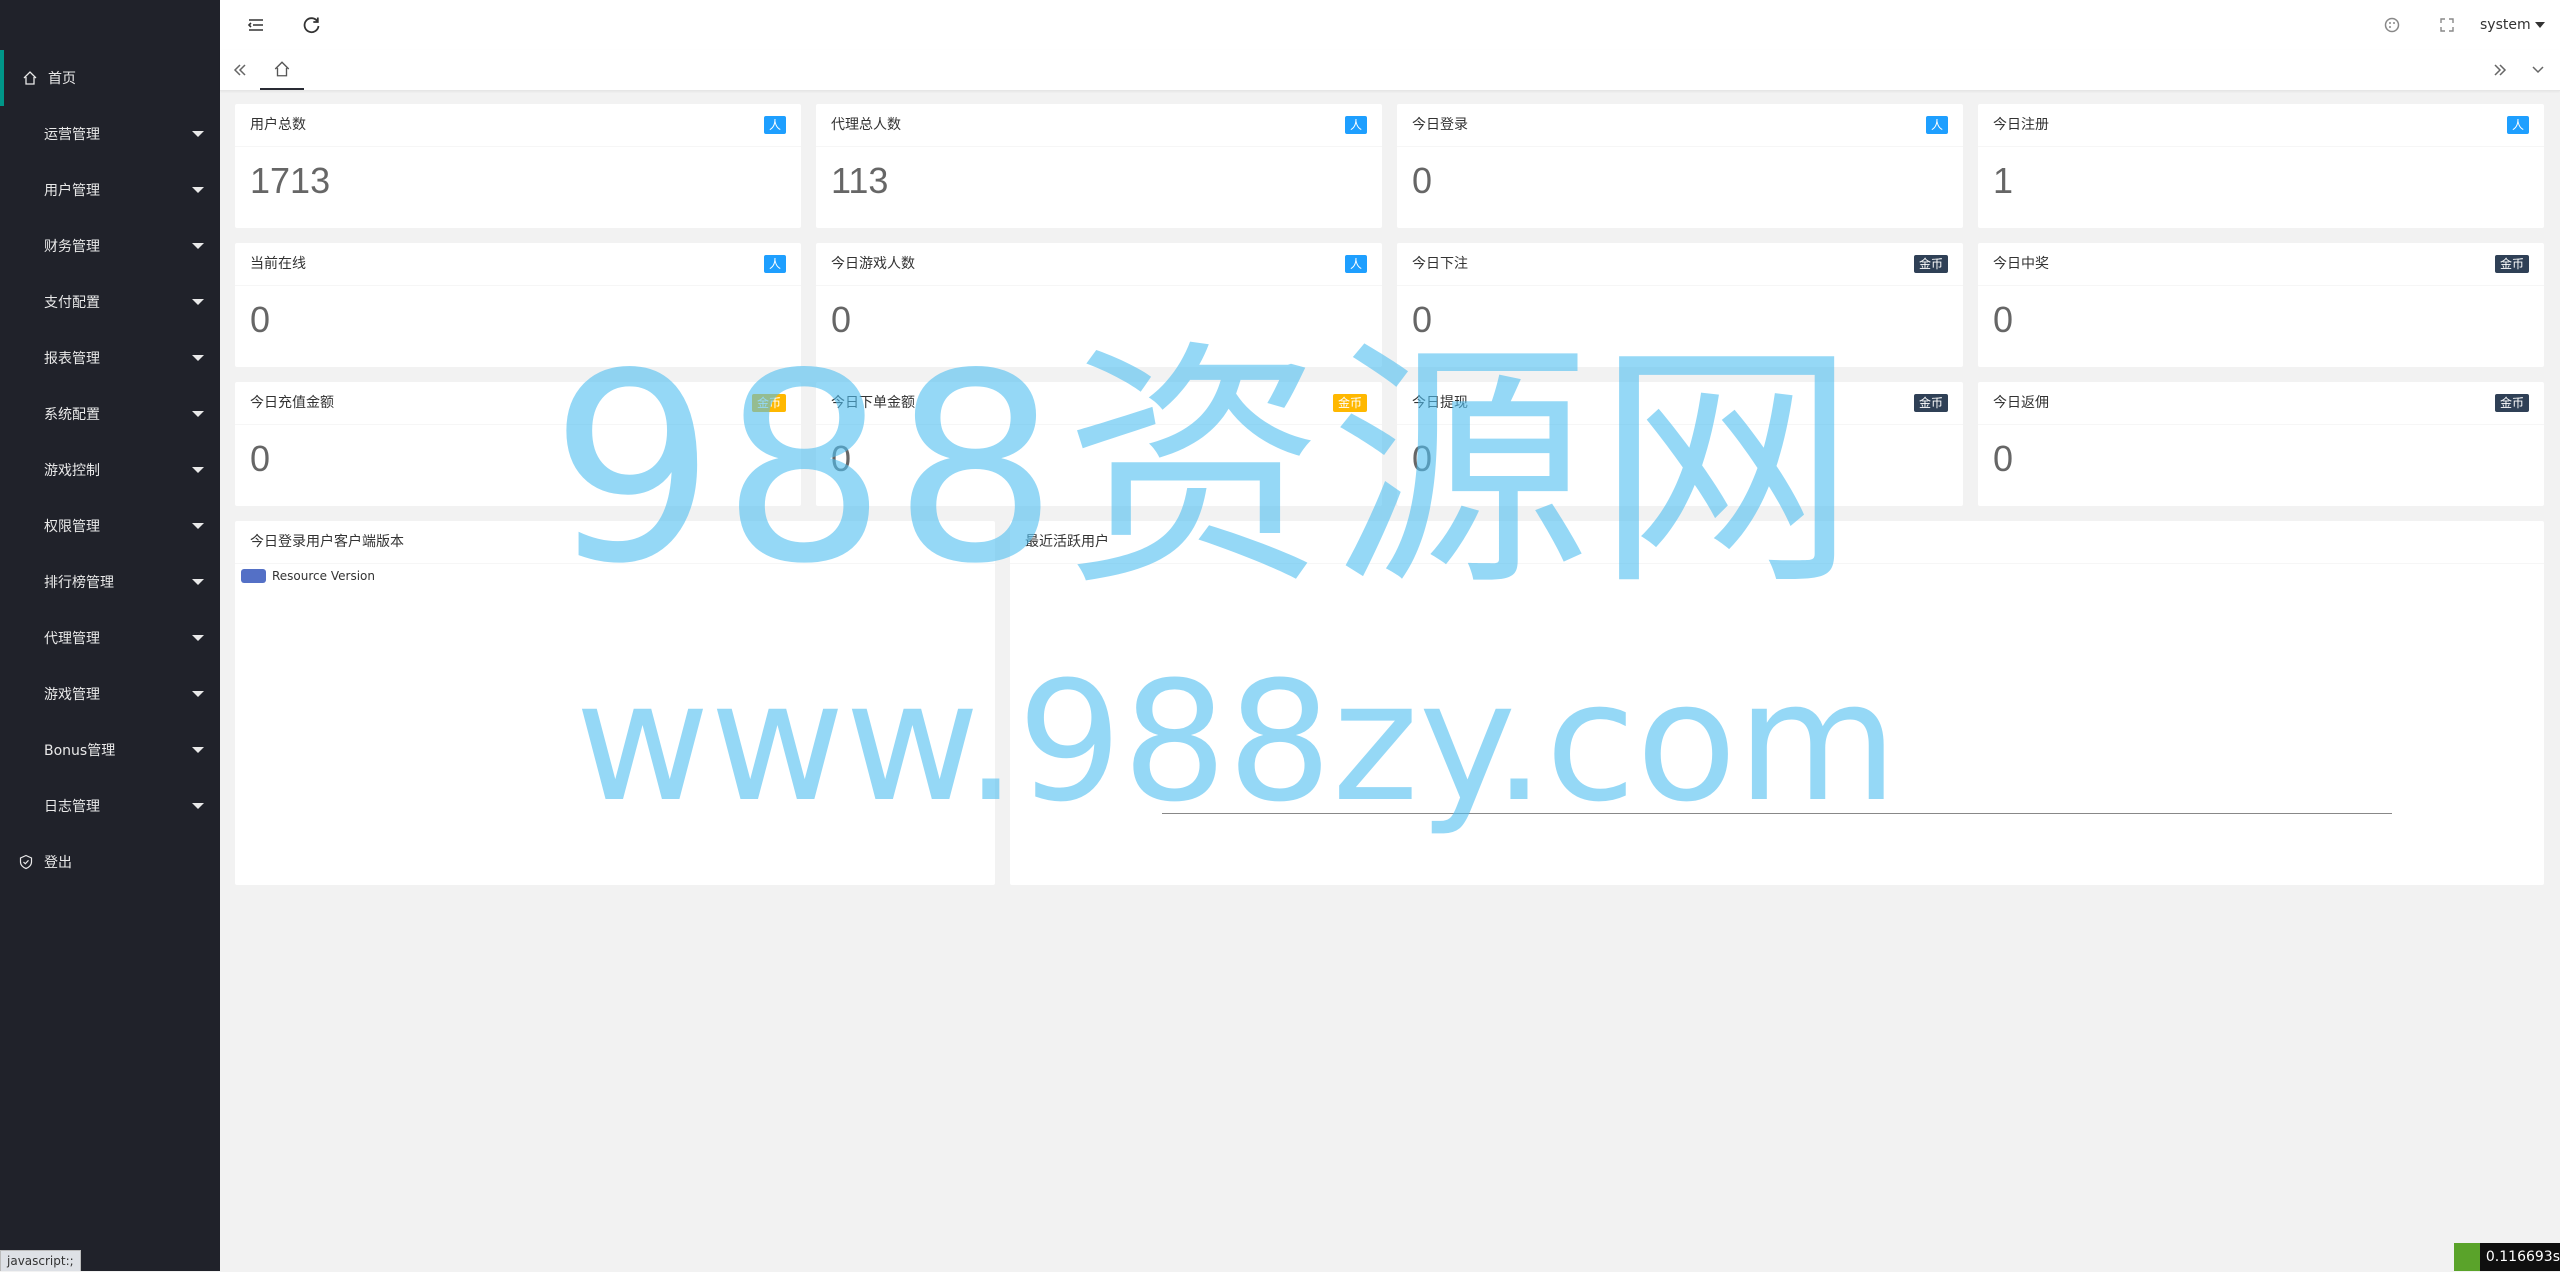 This screenshot has height=1272, width=2560. I want to click on sidebar-item-label: 用户管理, so click(72, 191).